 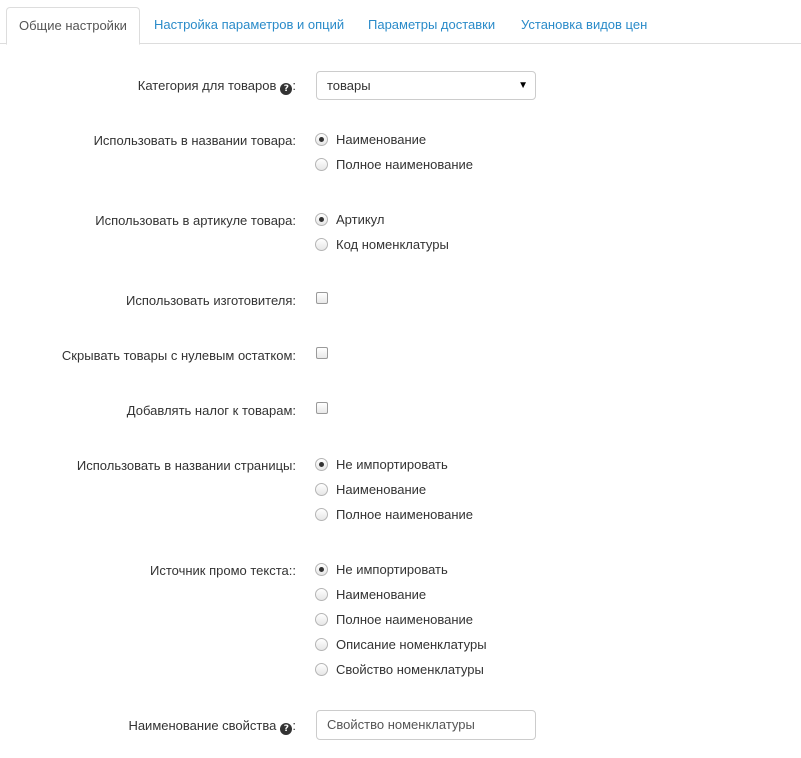 I want to click on promo-source-option-name: Наименование, so click(x=370, y=595).